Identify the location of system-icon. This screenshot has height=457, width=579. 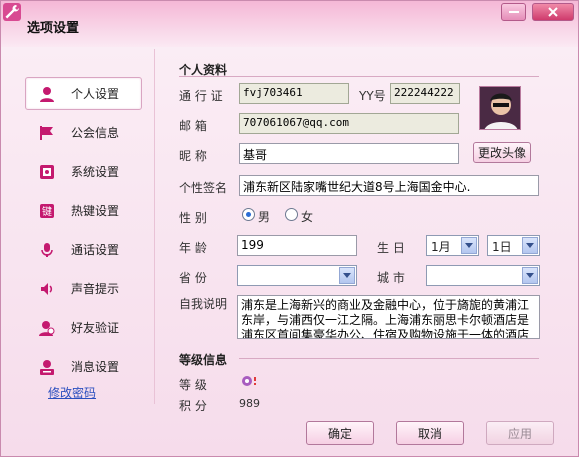
(47, 172).